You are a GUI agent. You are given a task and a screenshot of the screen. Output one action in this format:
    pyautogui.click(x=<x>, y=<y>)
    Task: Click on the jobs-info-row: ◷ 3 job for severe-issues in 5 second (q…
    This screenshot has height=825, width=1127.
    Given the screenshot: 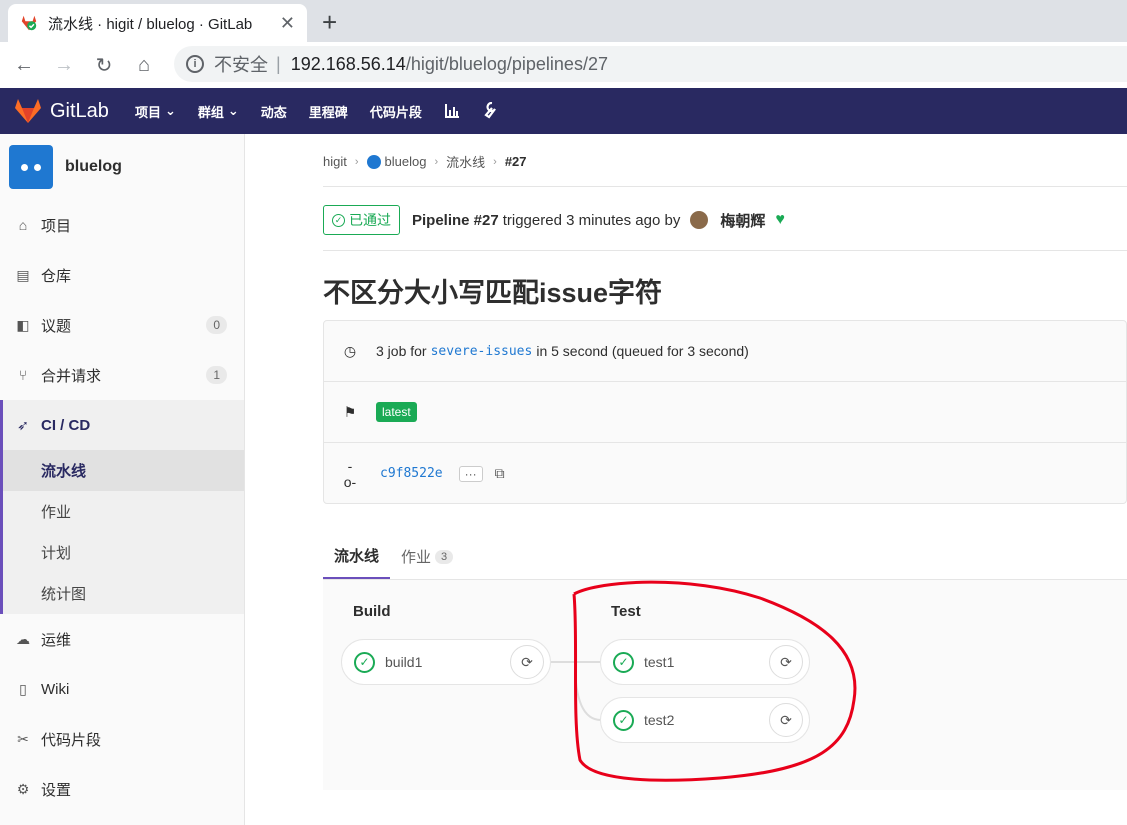 What is the action you would take?
    pyautogui.click(x=725, y=351)
    